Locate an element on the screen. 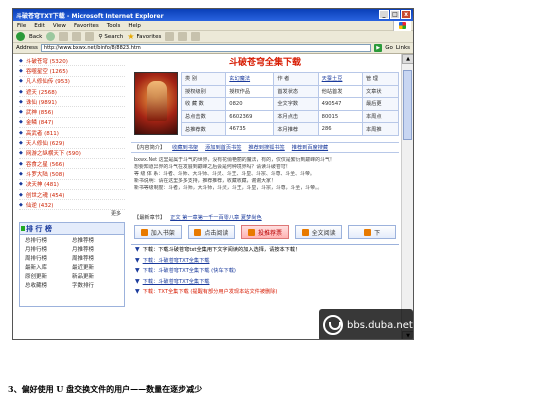  ranking-link: 字数排行 is located at coordinates (95, 286).